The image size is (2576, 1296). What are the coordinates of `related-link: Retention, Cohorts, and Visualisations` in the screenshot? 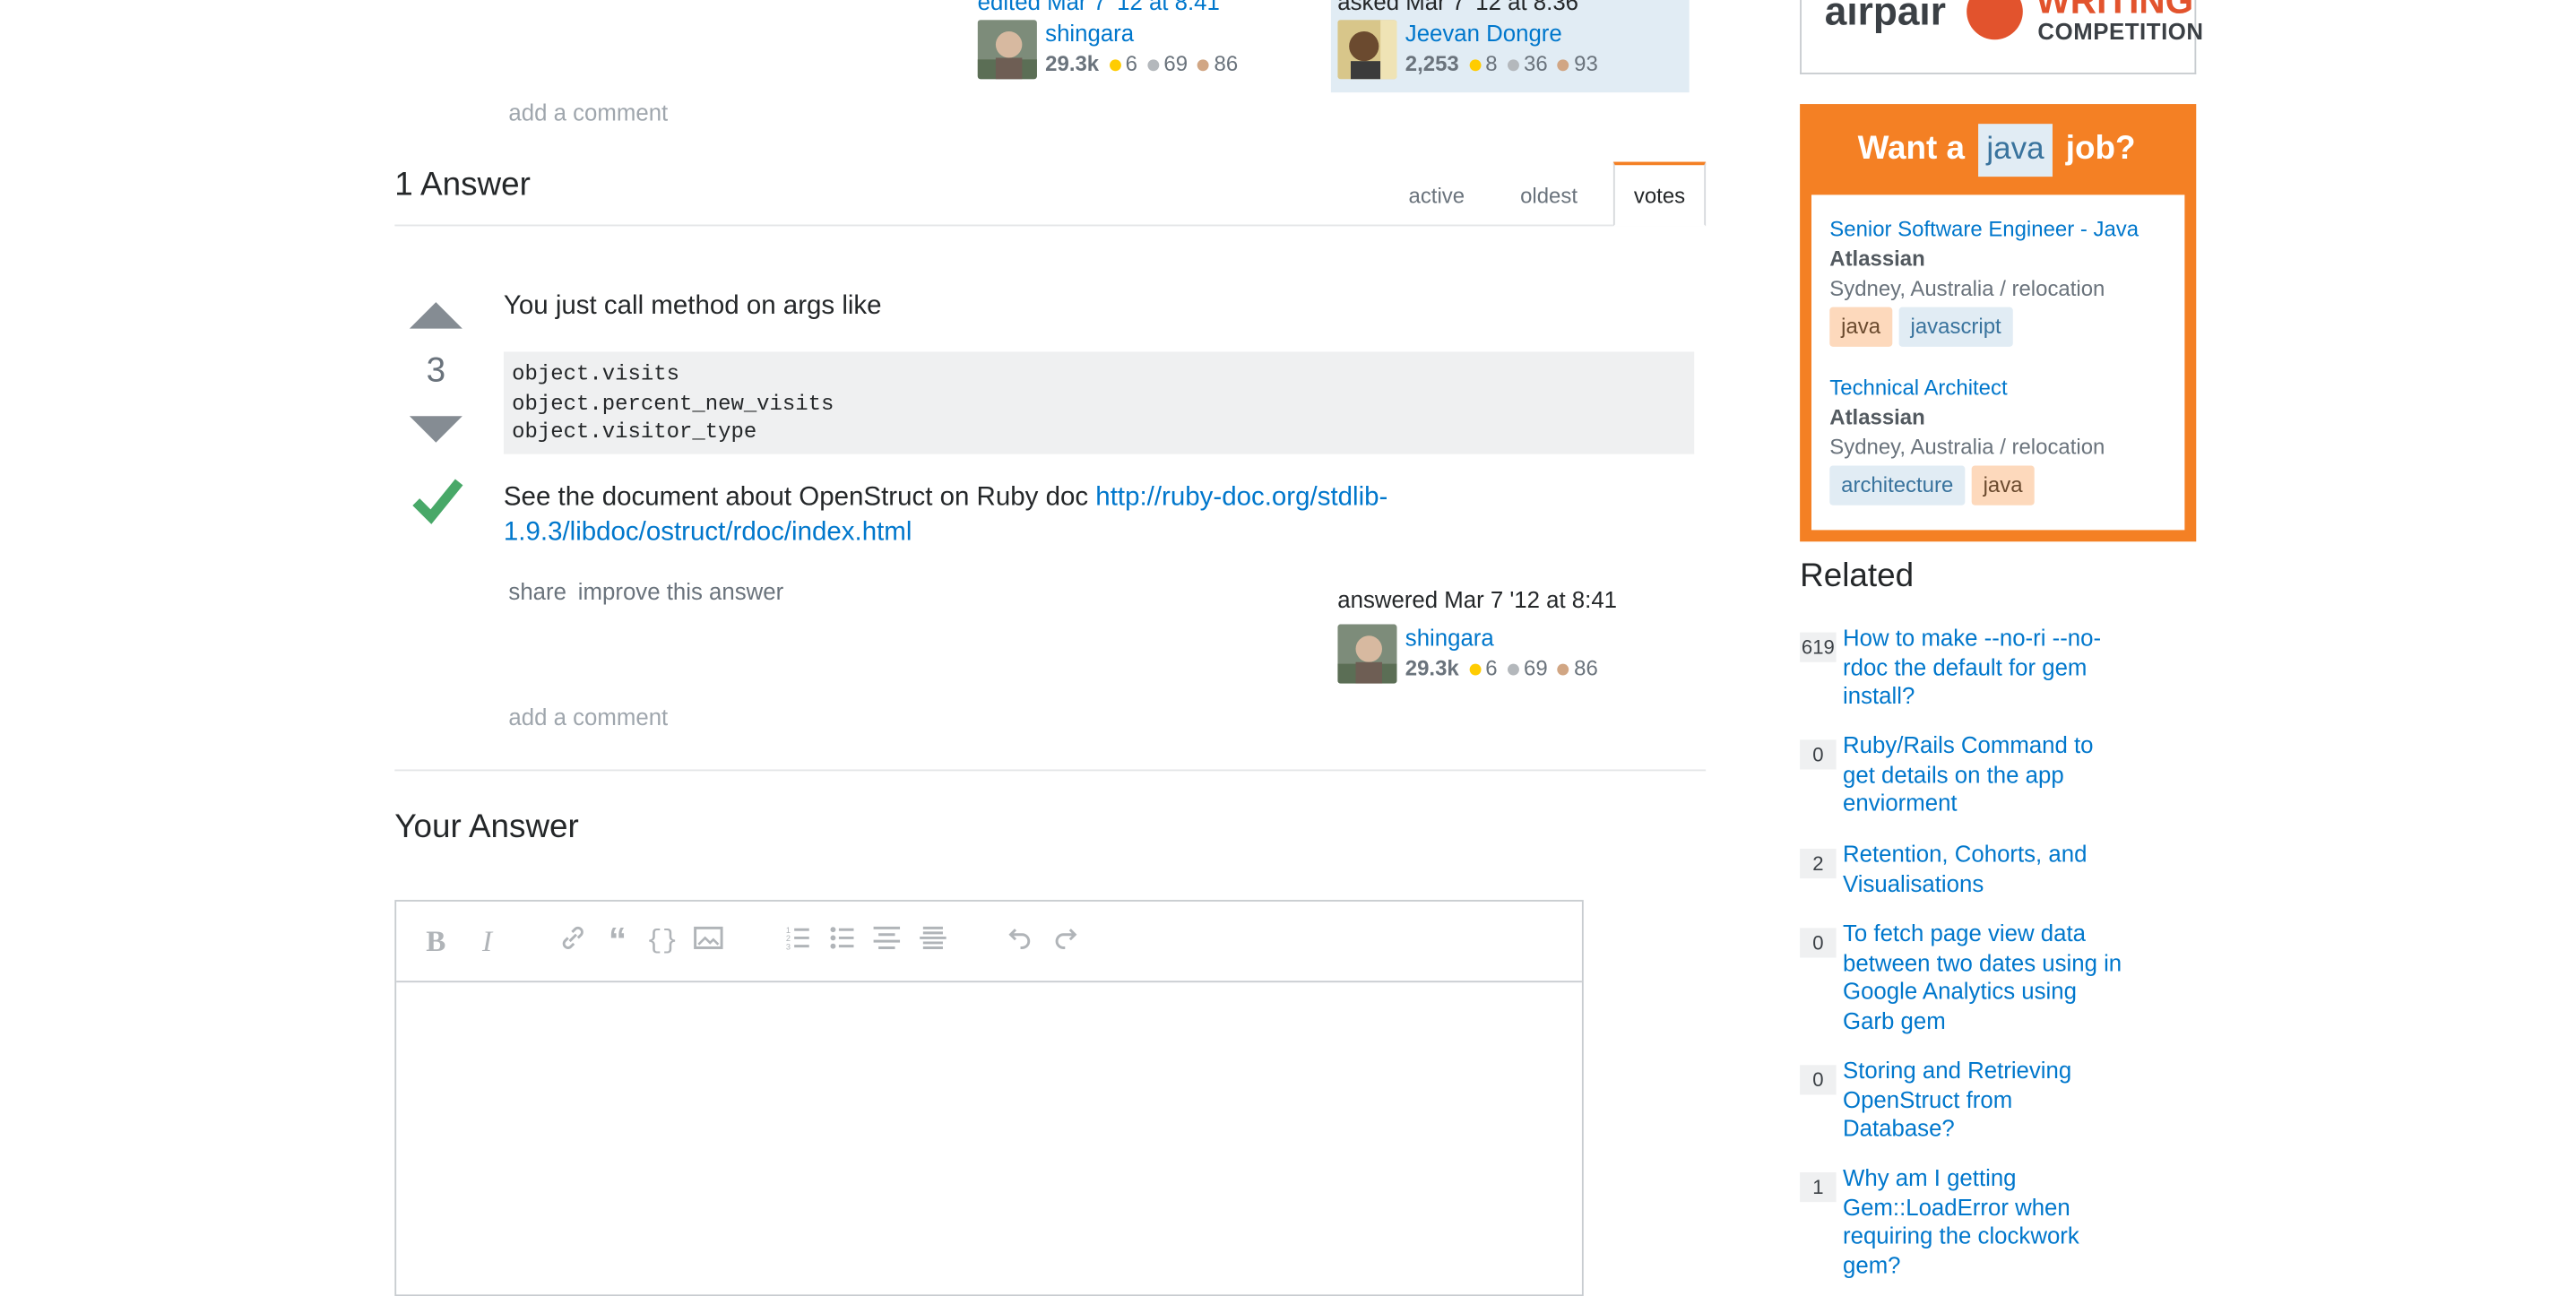 It's located at (1991, 869).